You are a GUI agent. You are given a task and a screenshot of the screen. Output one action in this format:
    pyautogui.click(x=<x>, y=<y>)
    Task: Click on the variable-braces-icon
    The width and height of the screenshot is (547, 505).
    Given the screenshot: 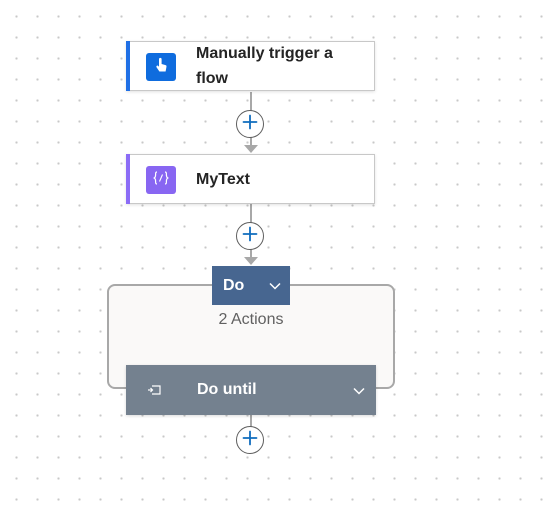 What is the action you would take?
    pyautogui.click(x=161, y=180)
    